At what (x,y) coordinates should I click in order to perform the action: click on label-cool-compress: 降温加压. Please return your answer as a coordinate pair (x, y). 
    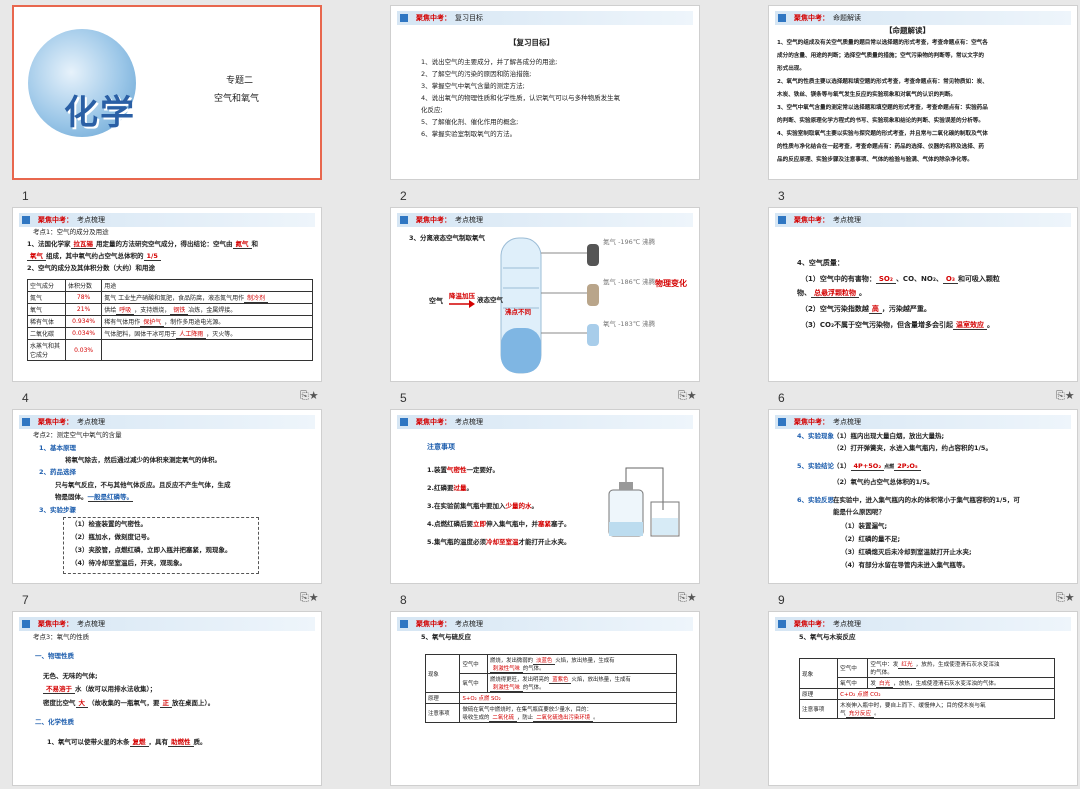
    Looking at the image, I should click on (462, 296).